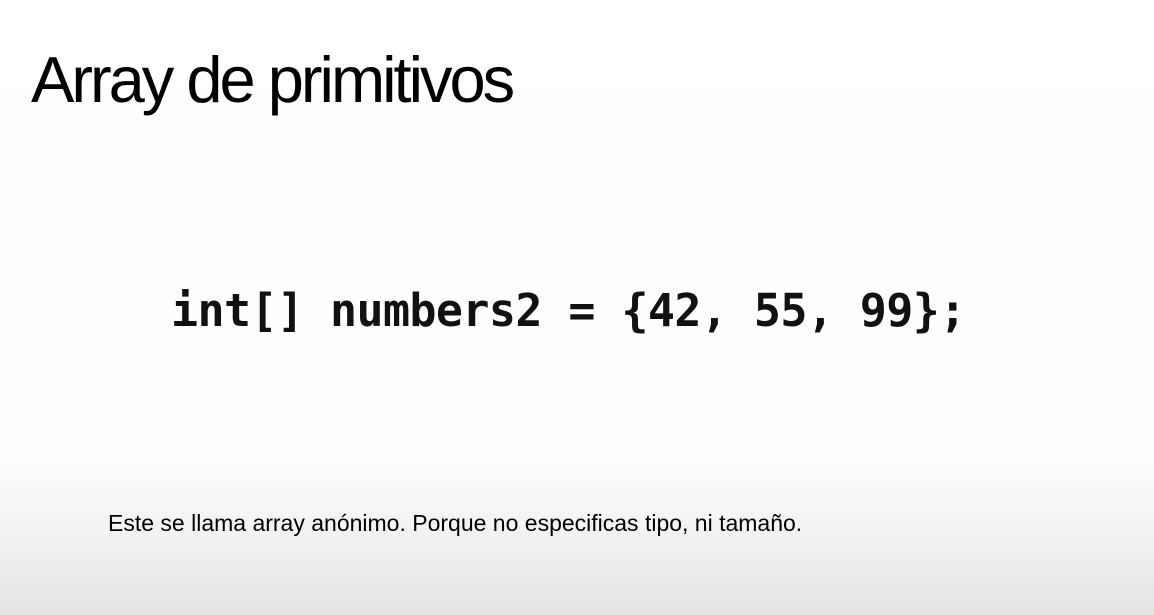 The height and width of the screenshot is (615, 1154). Describe the element at coordinates (273, 79) in the screenshot. I see `slide-title: Array de primitivos` at that location.